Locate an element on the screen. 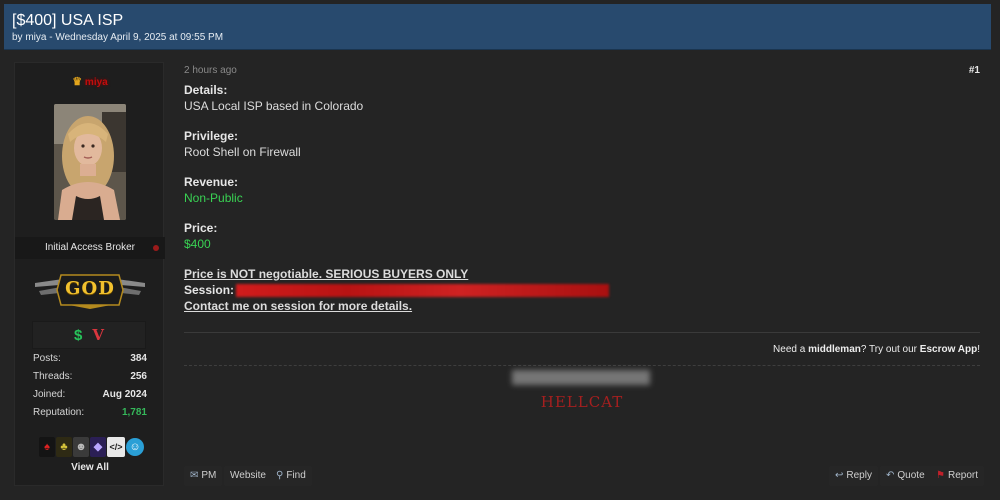 This screenshot has height=500, width=1000. escrow-app-link: Escrow App is located at coordinates (948, 349).